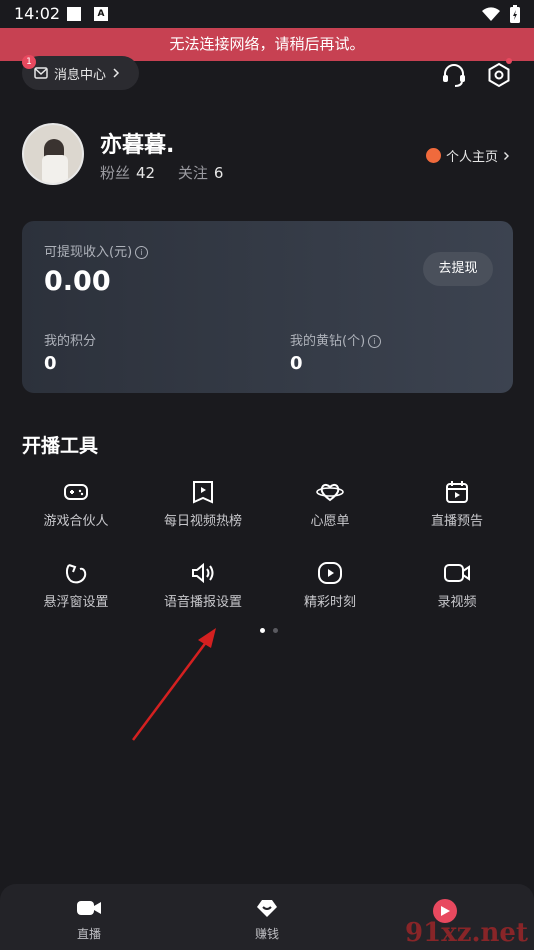 The image size is (534, 950). What do you see at coordinates (466, 933) in the screenshot?
I see `watermark: 91xz.net` at bounding box center [466, 933].